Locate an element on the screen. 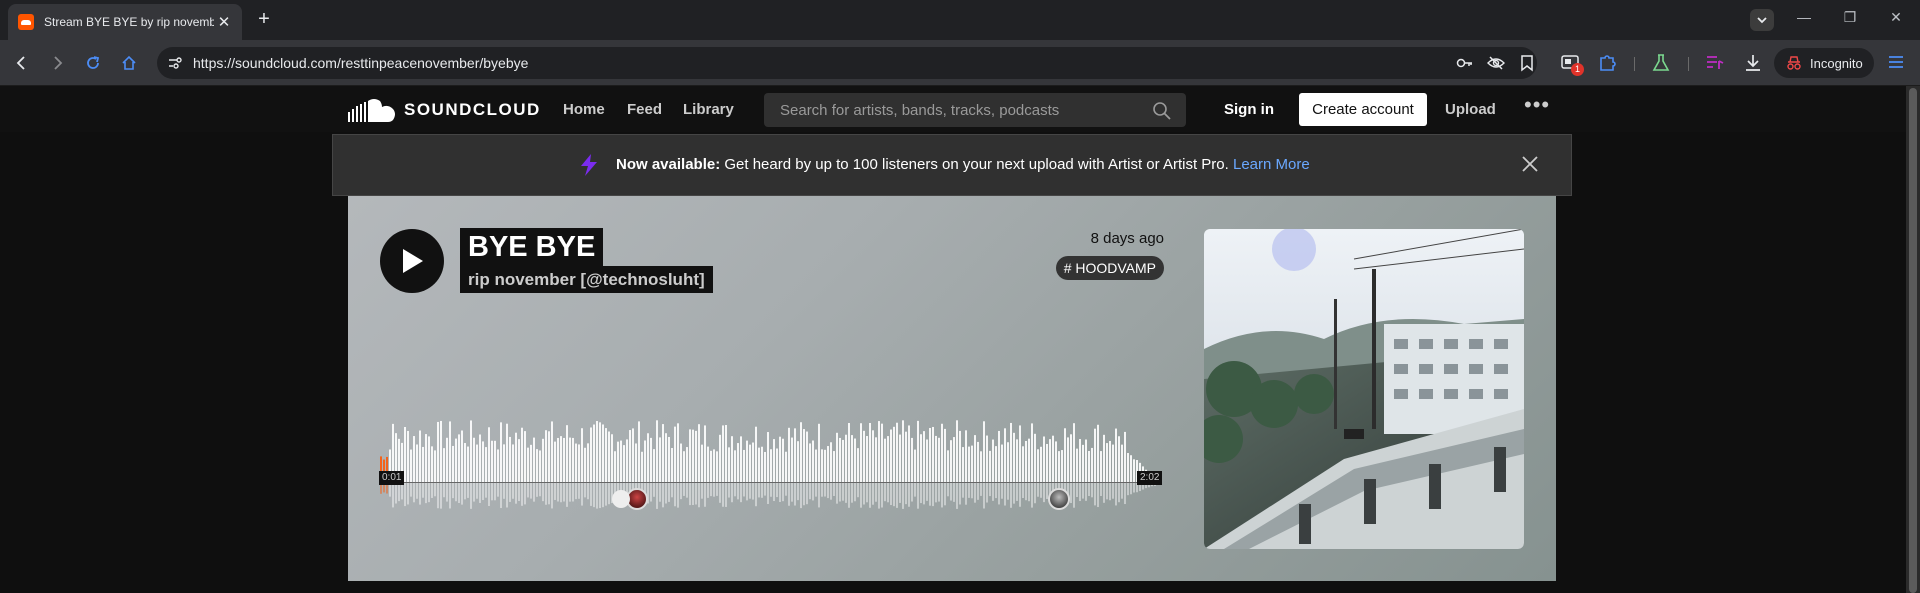 The height and width of the screenshot is (593, 1920). menu-icon is located at coordinates (1896, 62).